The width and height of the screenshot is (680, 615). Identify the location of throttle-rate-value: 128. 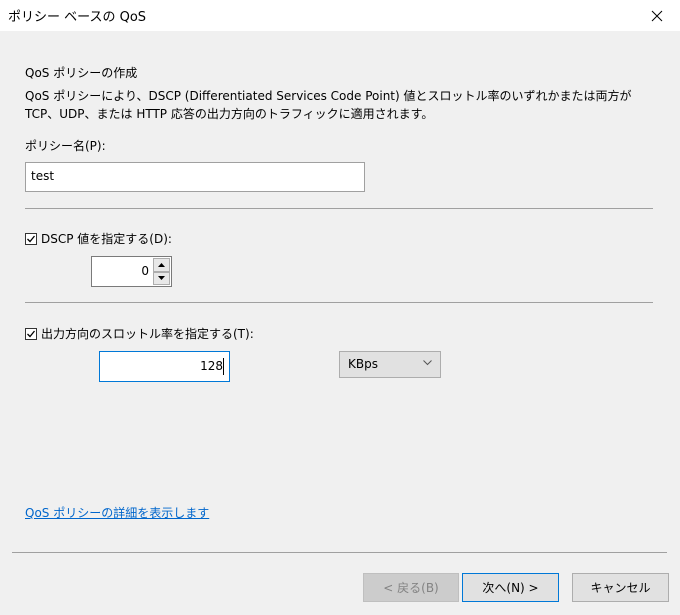
(211, 366).